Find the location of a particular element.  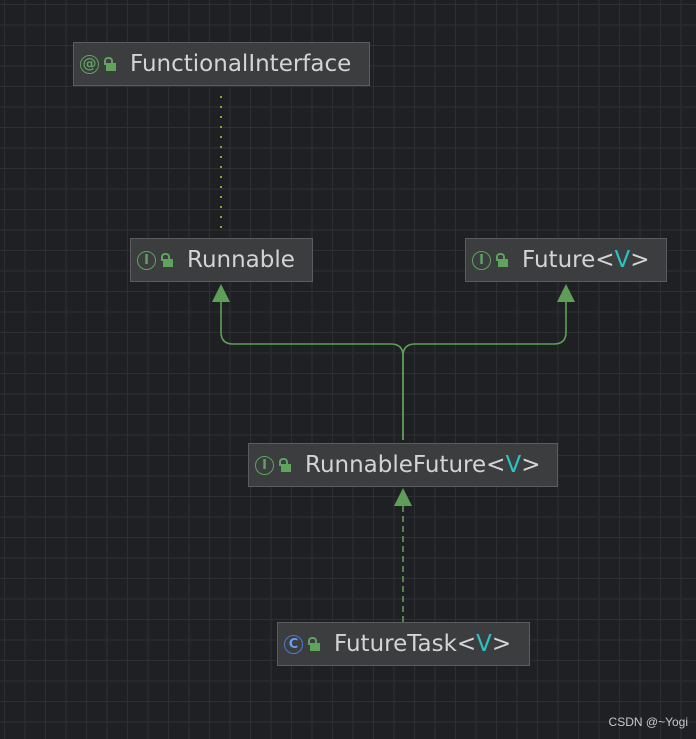

arrowhead-runnable-future is located at coordinates (403, 497).